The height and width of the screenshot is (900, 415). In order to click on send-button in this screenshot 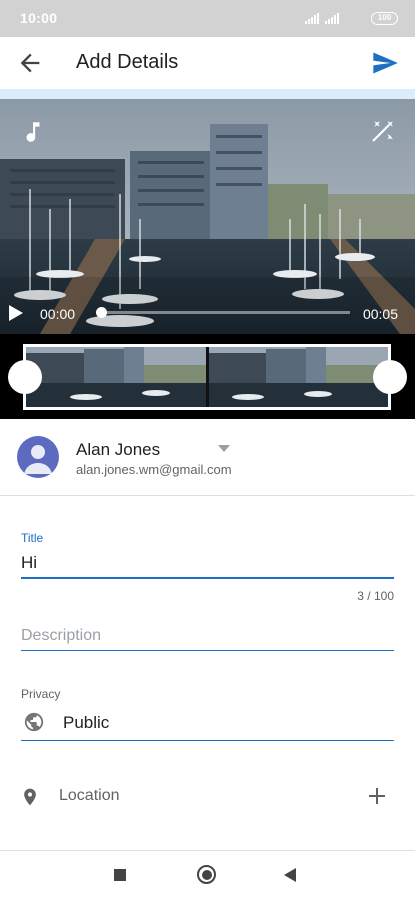, I will do `click(385, 63)`.